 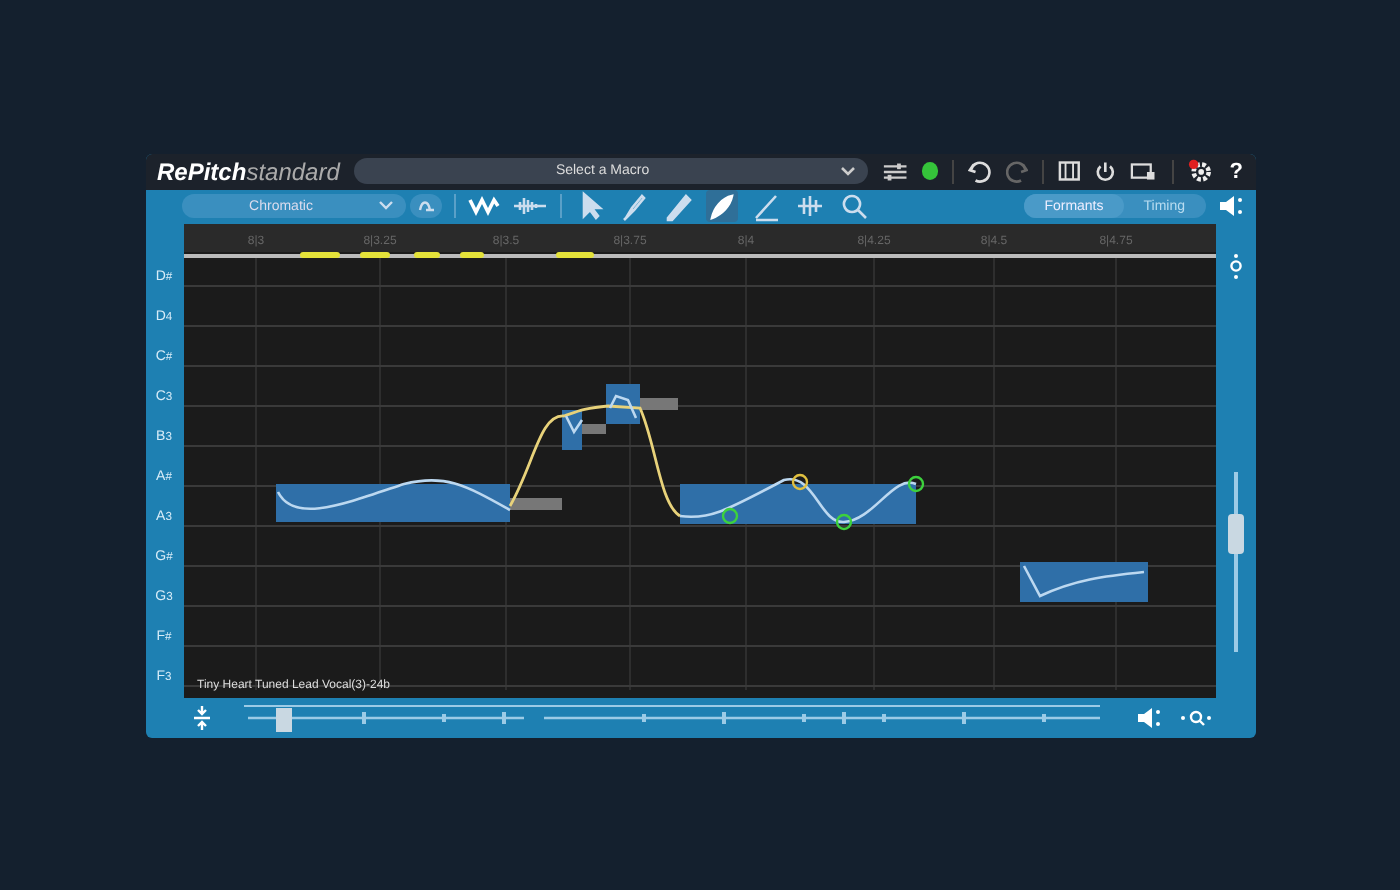 What do you see at coordinates (894, 171) in the screenshot?
I see `sliders-icon` at bounding box center [894, 171].